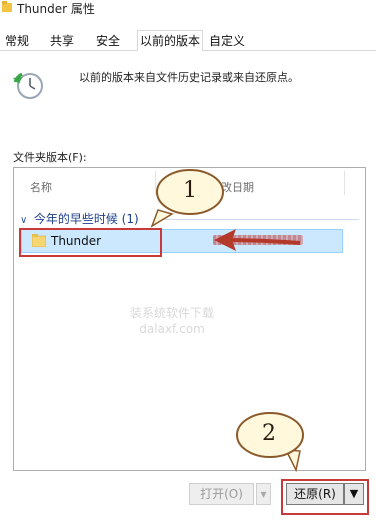 This screenshot has height=523, width=376. Describe the element at coordinates (172, 329) in the screenshot. I see `watermark-line: dalaxf.com` at that location.